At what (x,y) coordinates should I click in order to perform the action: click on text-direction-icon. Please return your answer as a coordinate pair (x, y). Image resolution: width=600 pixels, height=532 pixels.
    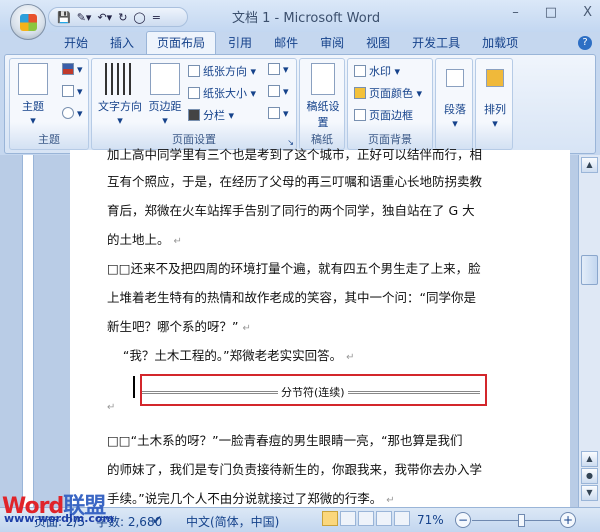
    Looking at the image, I should click on (120, 79).